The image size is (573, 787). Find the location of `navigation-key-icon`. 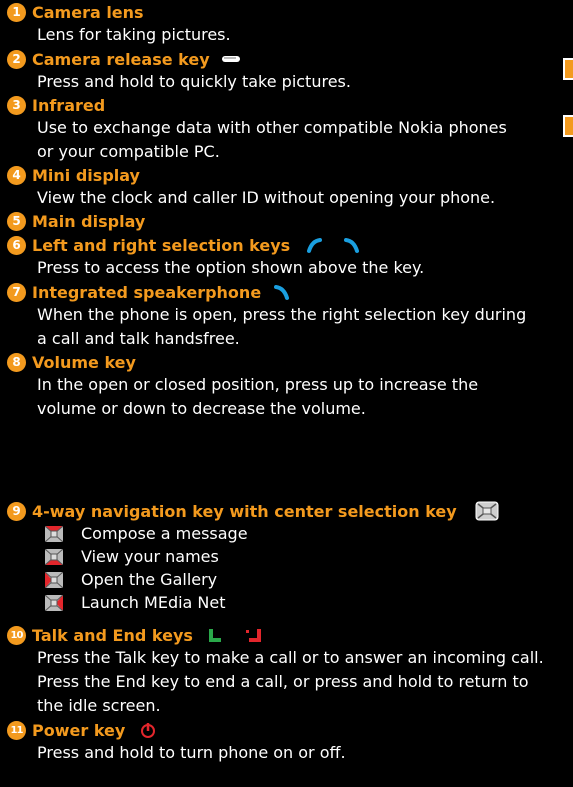

navigation-key-icon is located at coordinates (487, 511).